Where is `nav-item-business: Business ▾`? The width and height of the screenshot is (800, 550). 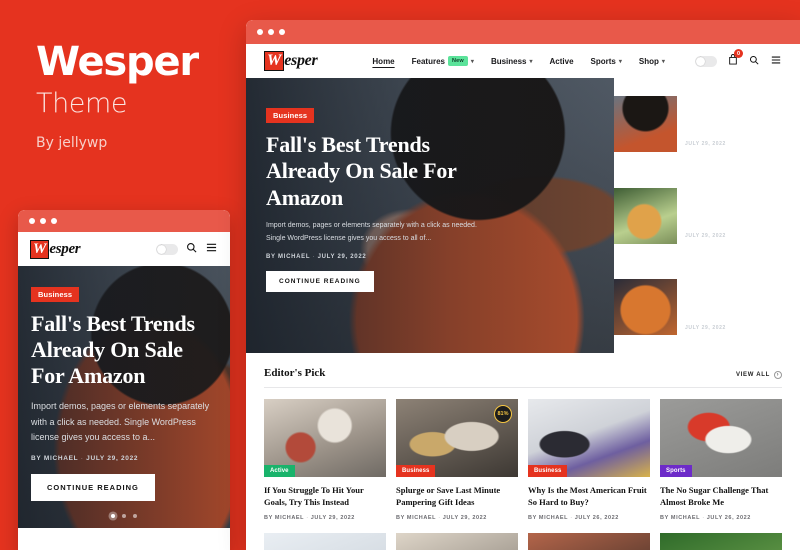
nav-item-business: Business ▾ is located at coordinates (512, 61).